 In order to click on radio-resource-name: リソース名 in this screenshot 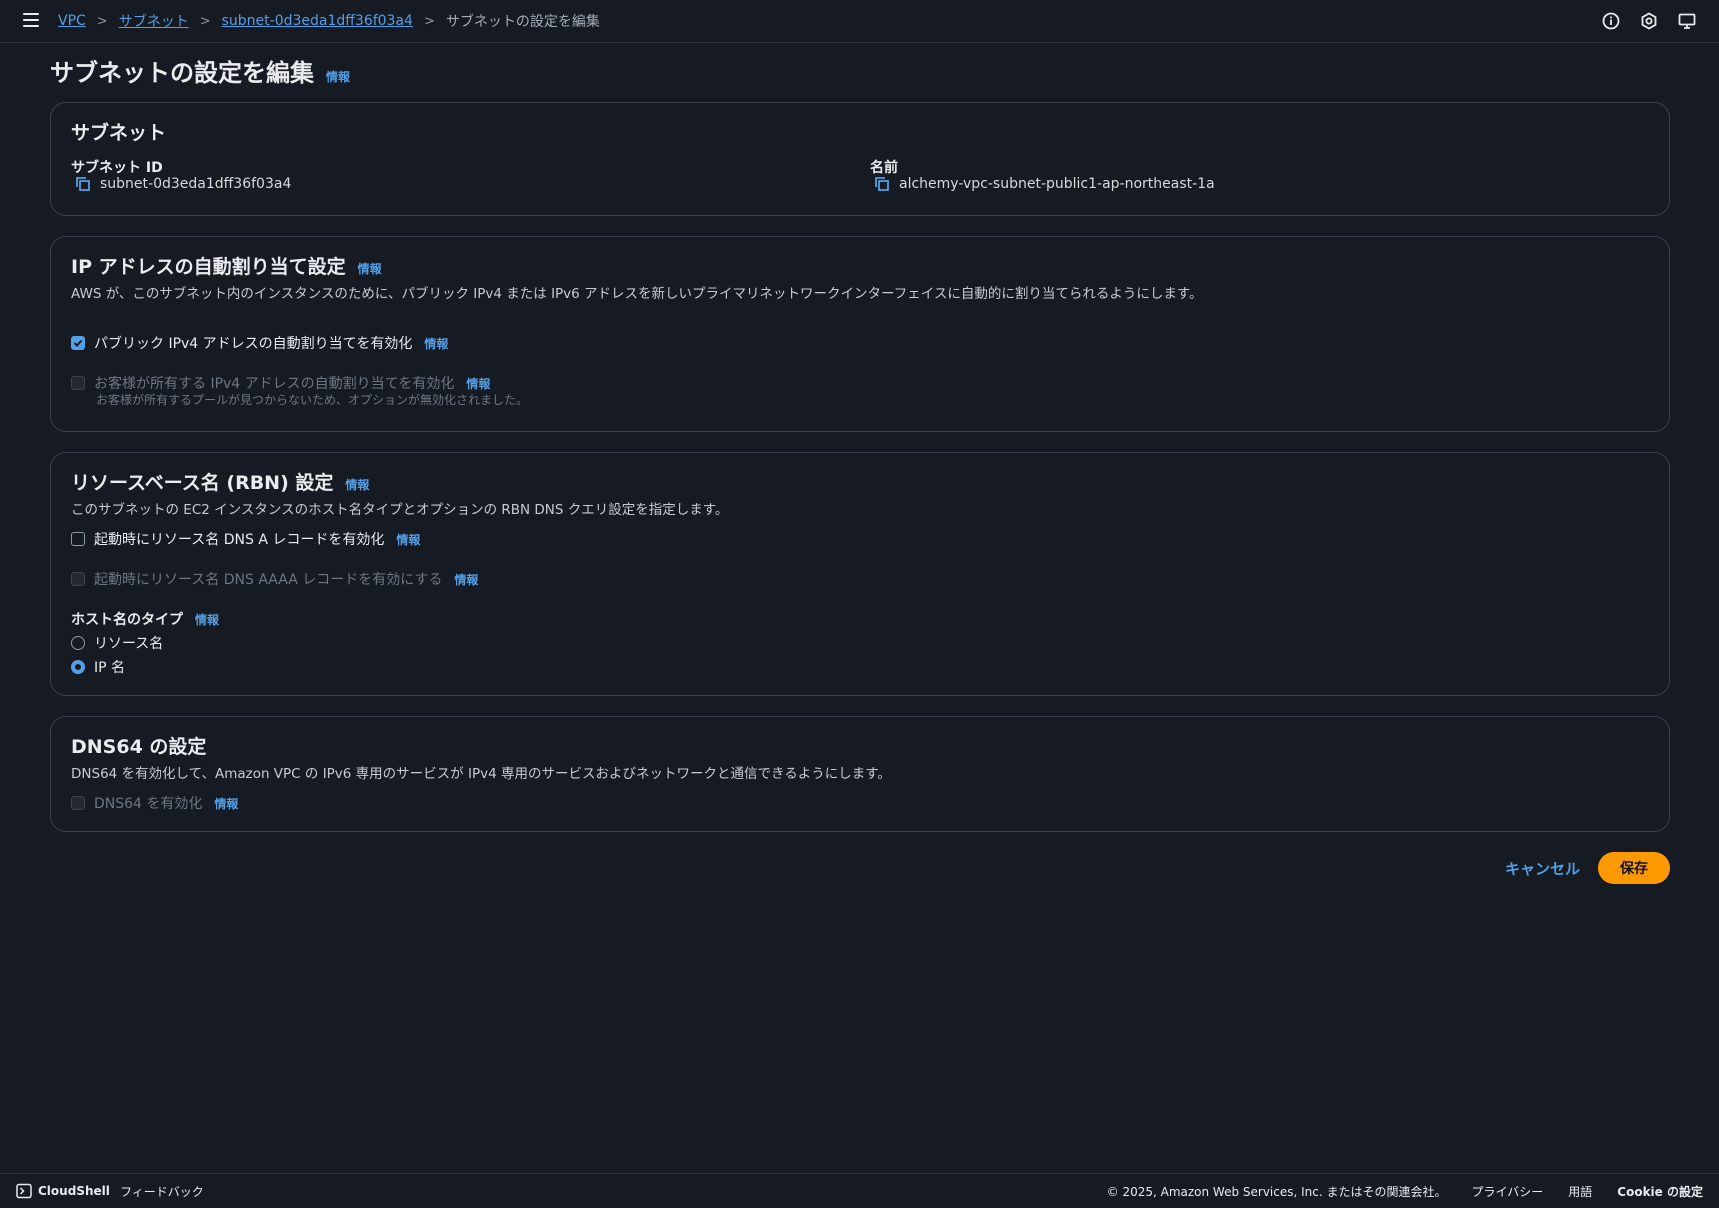, I will do `click(117, 643)`.